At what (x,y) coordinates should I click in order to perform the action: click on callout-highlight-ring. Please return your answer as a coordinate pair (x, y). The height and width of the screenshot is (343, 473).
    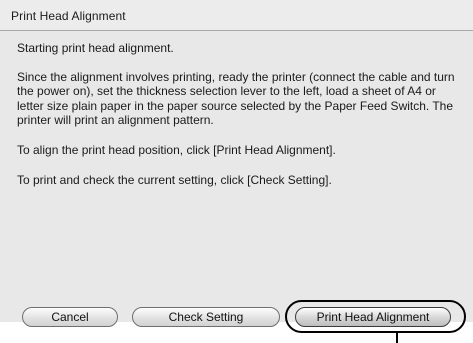
    Looking at the image, I should click on (375, 316).